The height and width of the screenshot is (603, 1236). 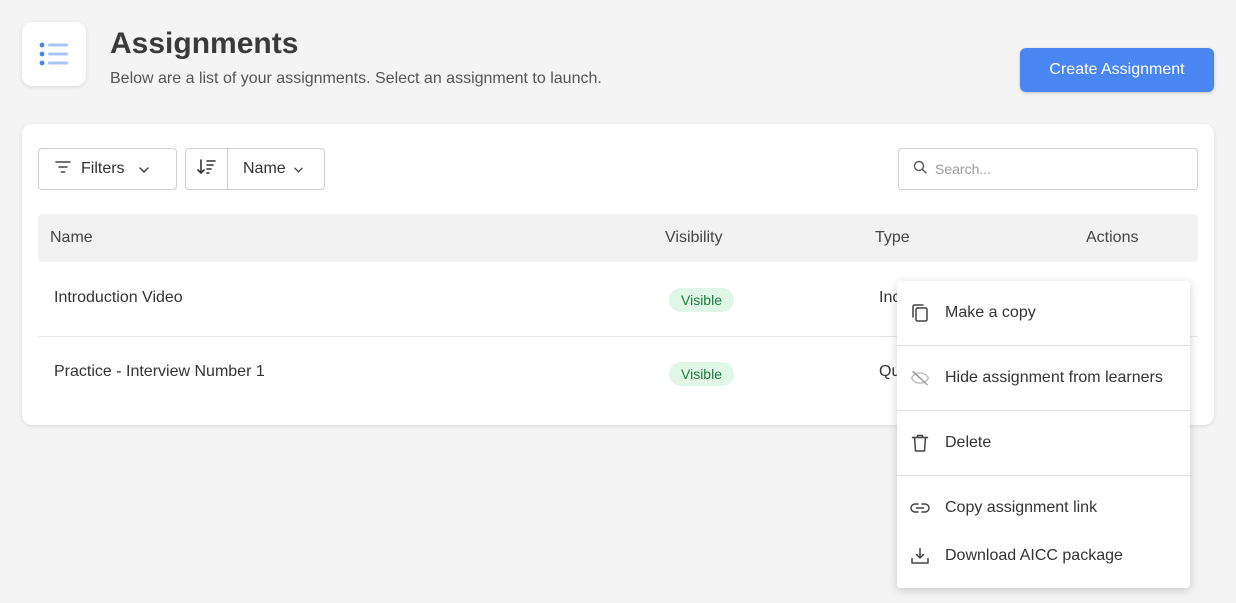 What do you see at coordinates (1043, 443) in the screenshot?
I see `menu-item-delete: Delete` at bounding box center [1043, 443].